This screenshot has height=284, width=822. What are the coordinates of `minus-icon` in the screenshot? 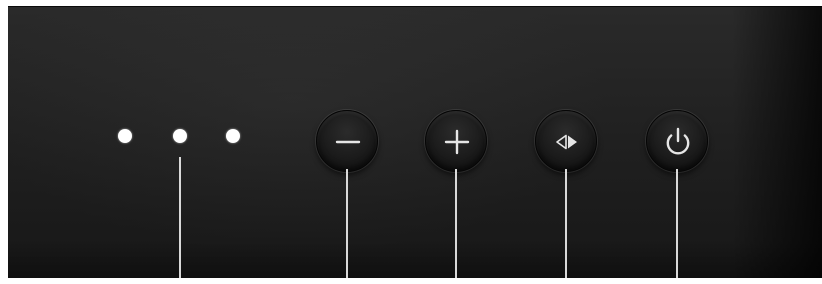 It's located at (348, 142).